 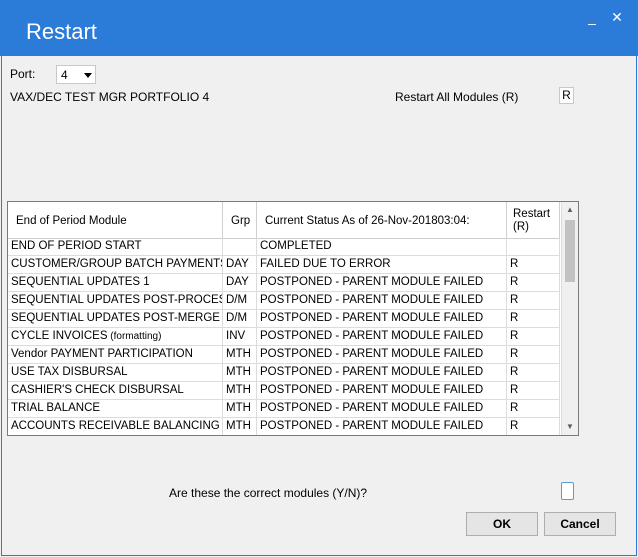 What do you see at coordinates (115, 372) in the screenshot?
I see `cell-module: USE TAX DISBURSAL` at bounding box center [115, 372].